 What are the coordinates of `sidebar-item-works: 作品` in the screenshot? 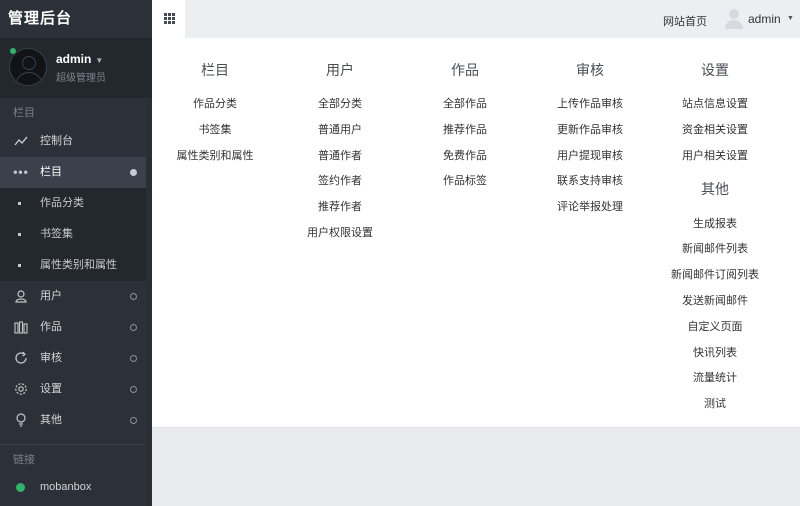 It's located at (76, 327).